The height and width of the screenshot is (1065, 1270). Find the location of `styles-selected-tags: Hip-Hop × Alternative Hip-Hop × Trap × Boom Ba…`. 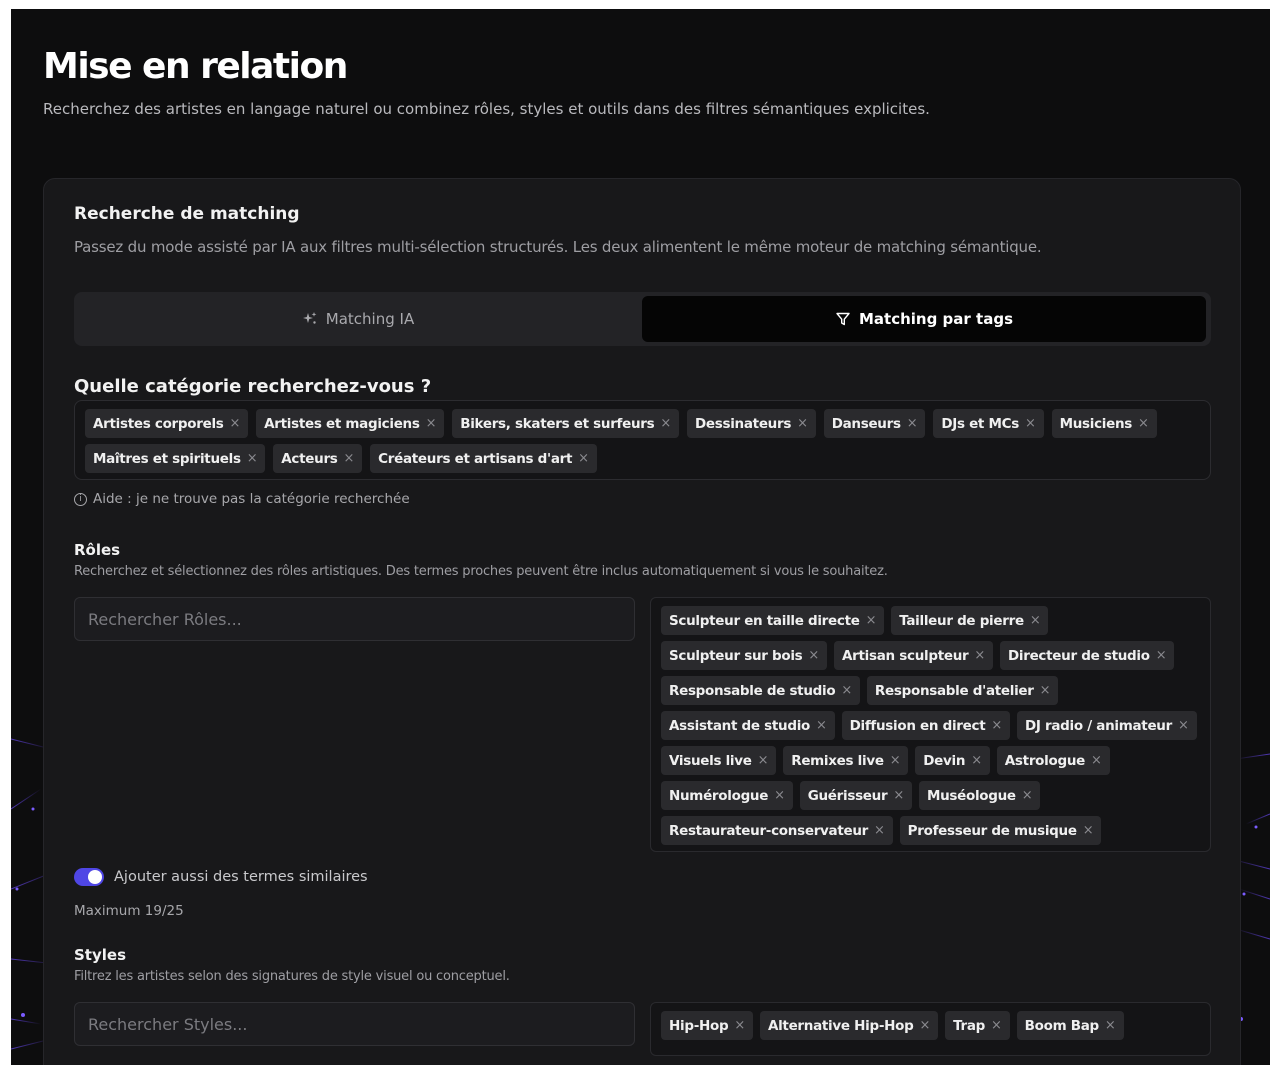

styles-selected-tags: Hip-Hop × Alternative Hip-Hop × Trap × Boom Ba… is located at coordinates (930, 1029).